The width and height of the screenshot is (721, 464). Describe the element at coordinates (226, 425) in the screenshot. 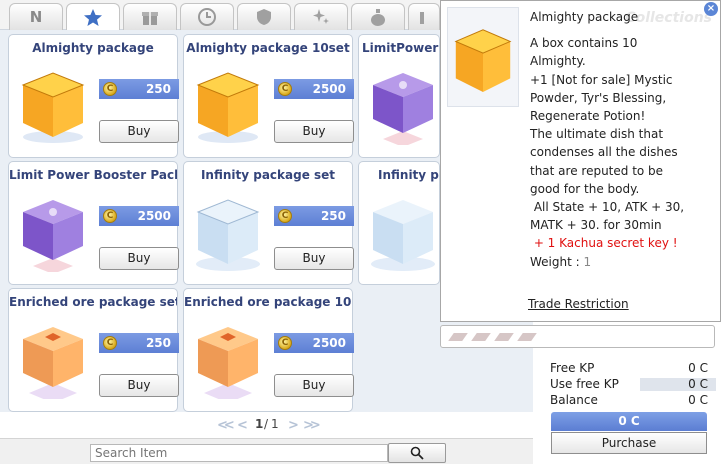

I see `first-page-icon: <<` at that location.